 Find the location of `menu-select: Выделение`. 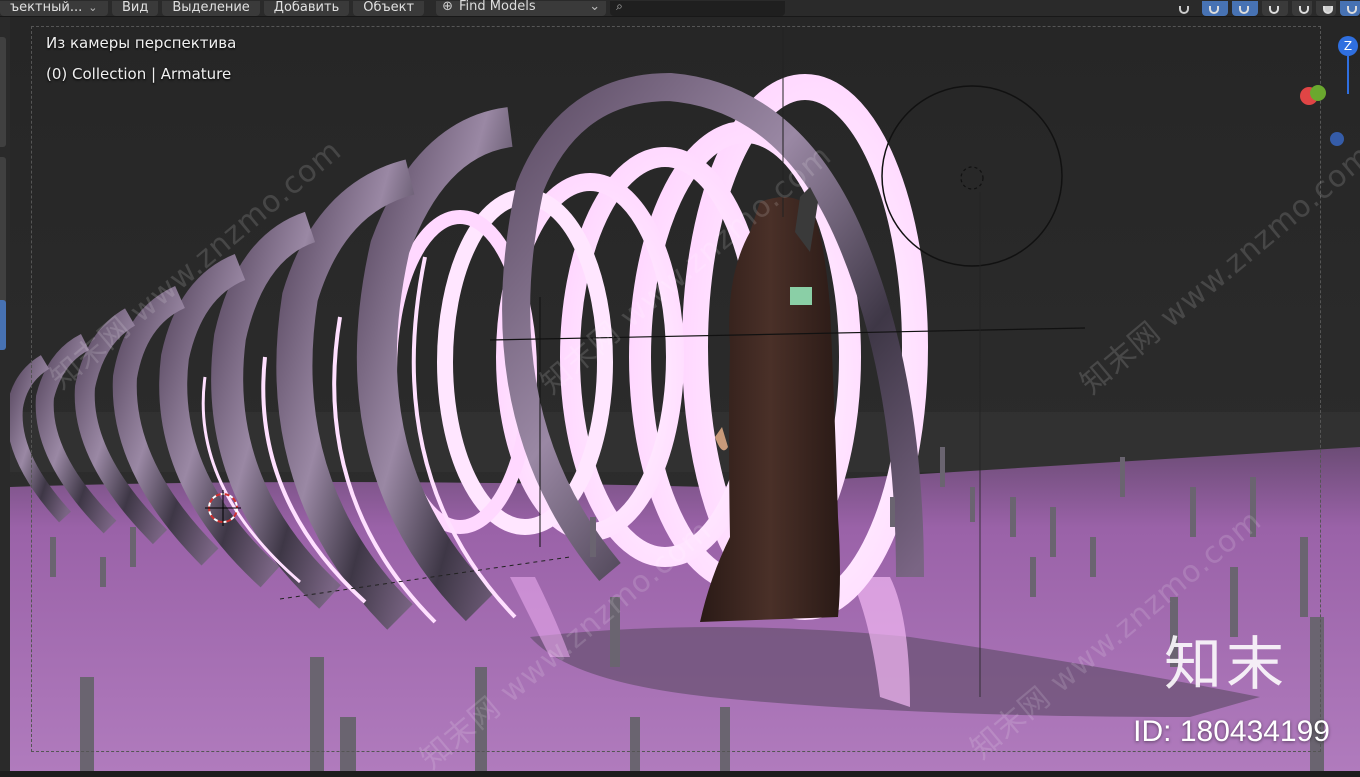

menu-select: Выделение is located at coordinates (211, 8).